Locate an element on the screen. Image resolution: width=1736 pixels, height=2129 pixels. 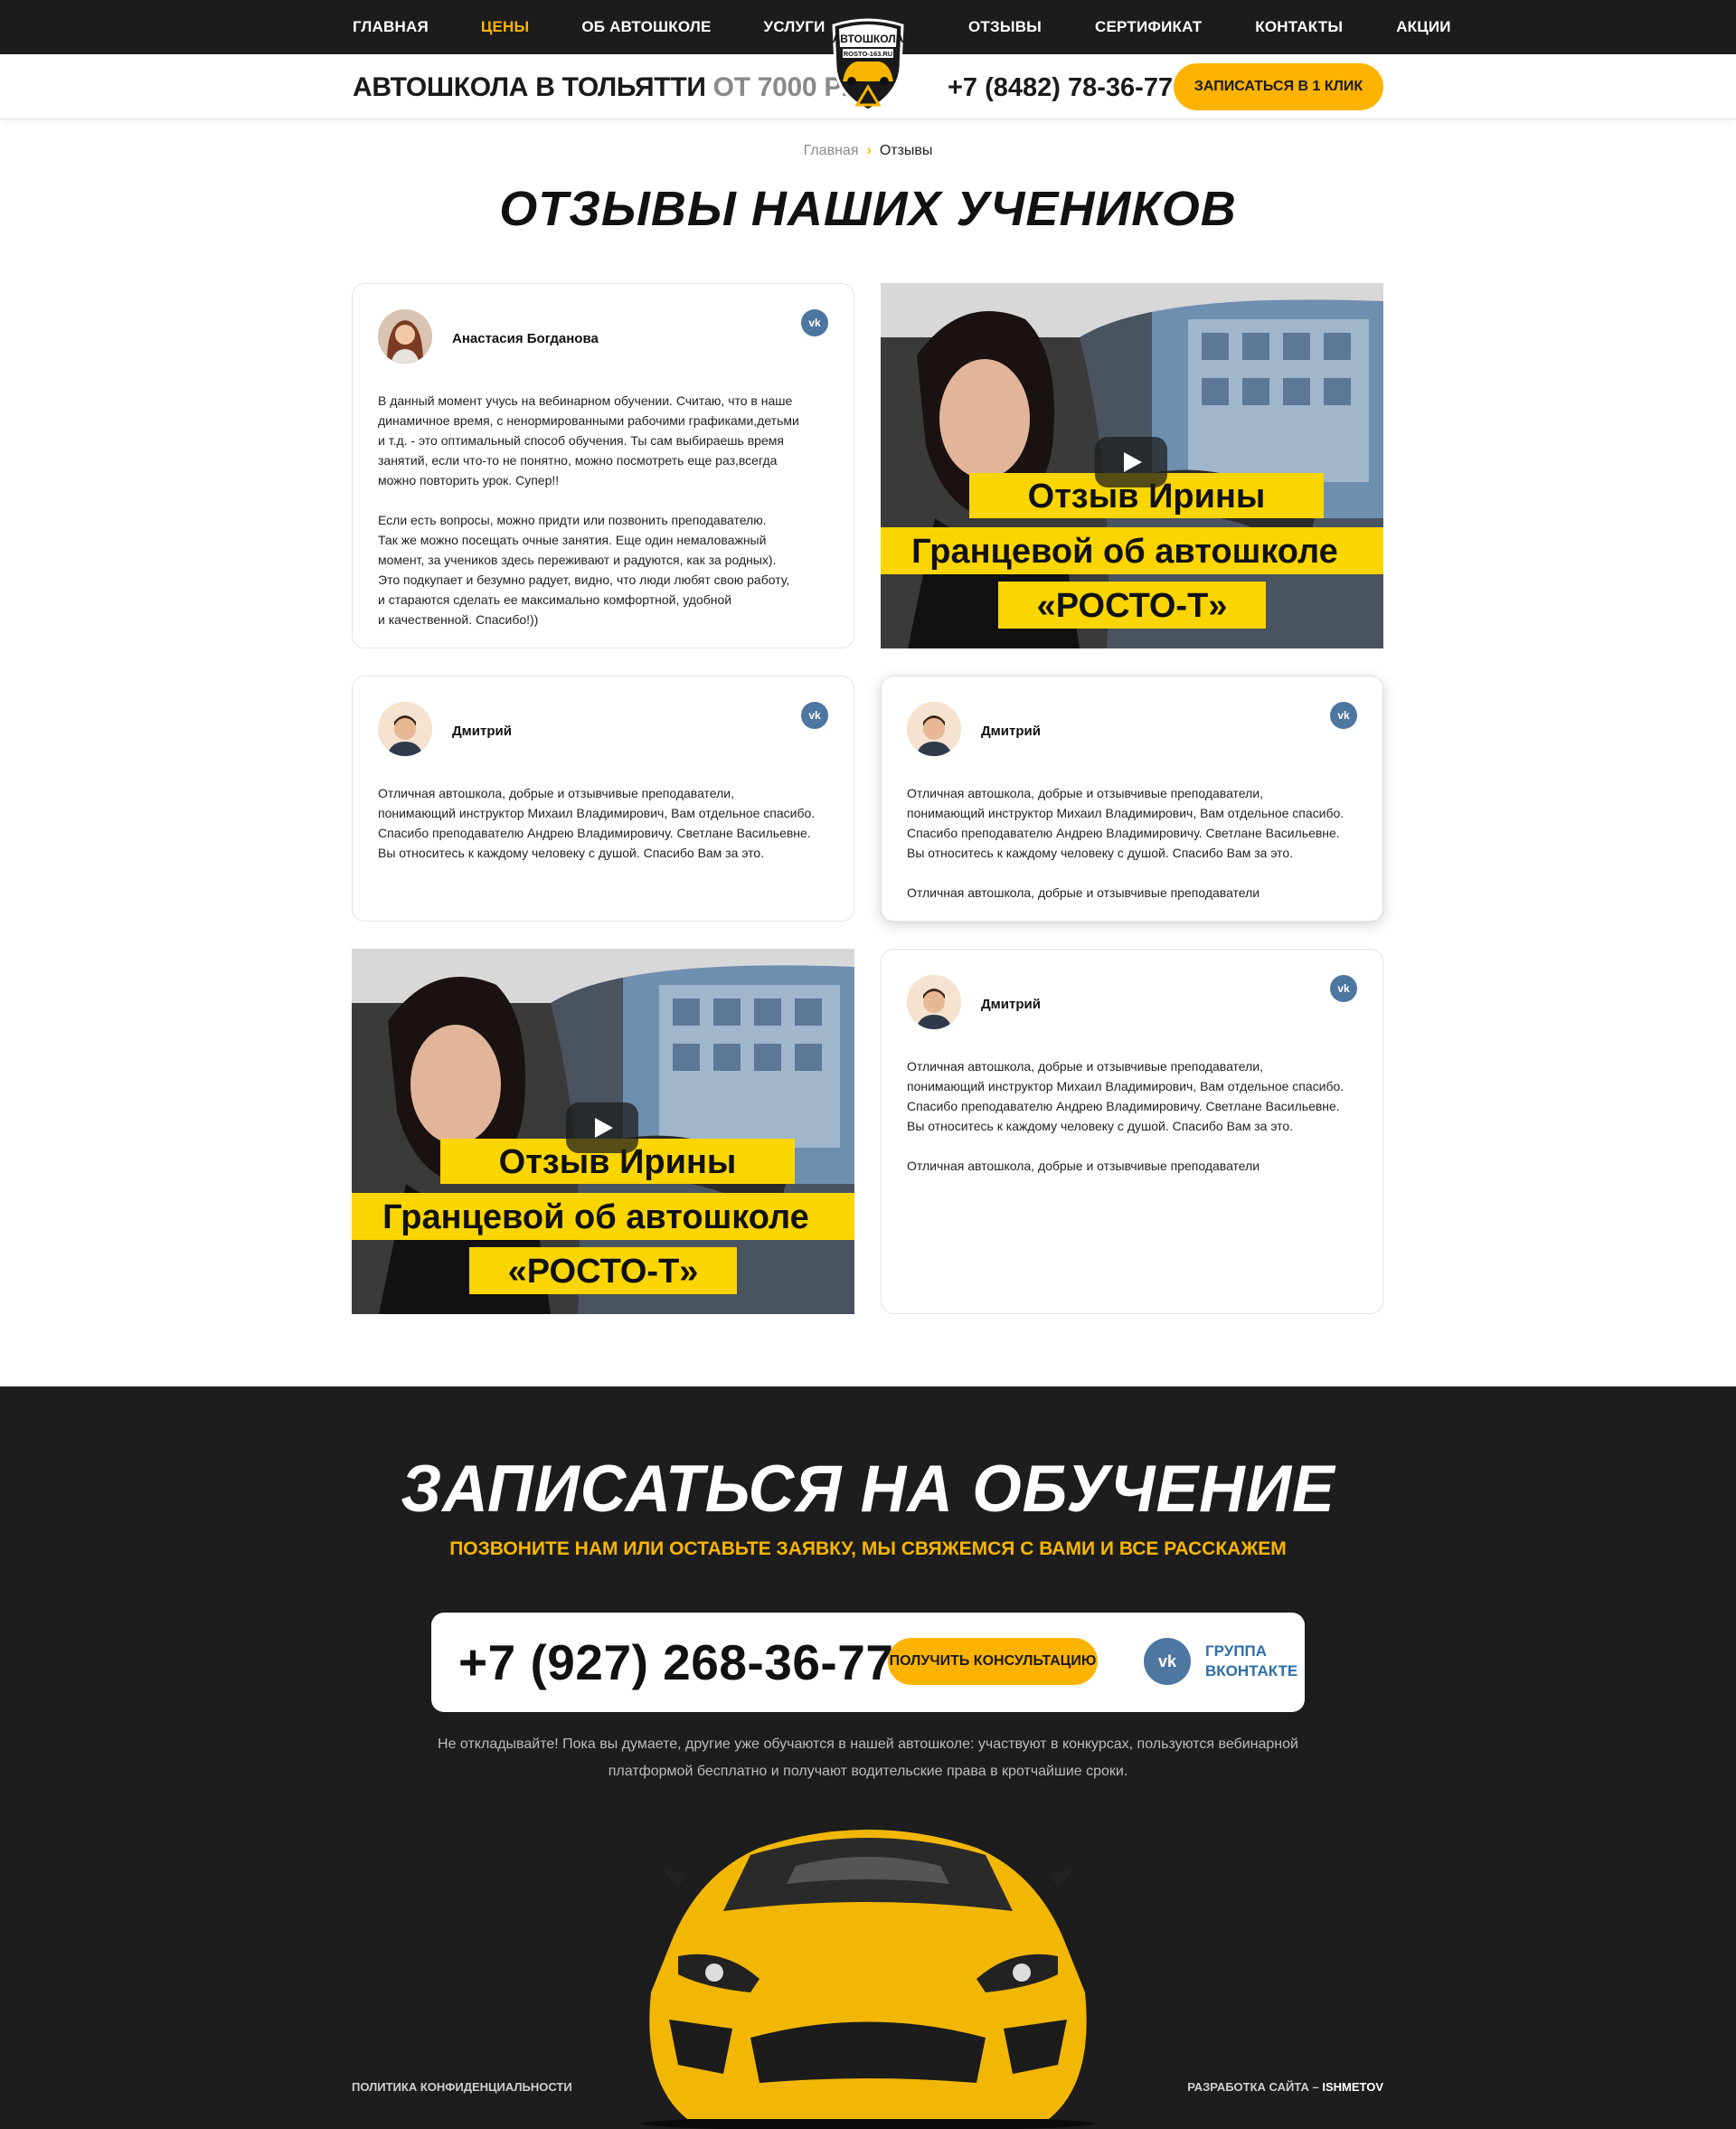
header-title-text: АВТОШКОЛА В ТОЛЬЯТТИ is located at coordinates (530, 87).